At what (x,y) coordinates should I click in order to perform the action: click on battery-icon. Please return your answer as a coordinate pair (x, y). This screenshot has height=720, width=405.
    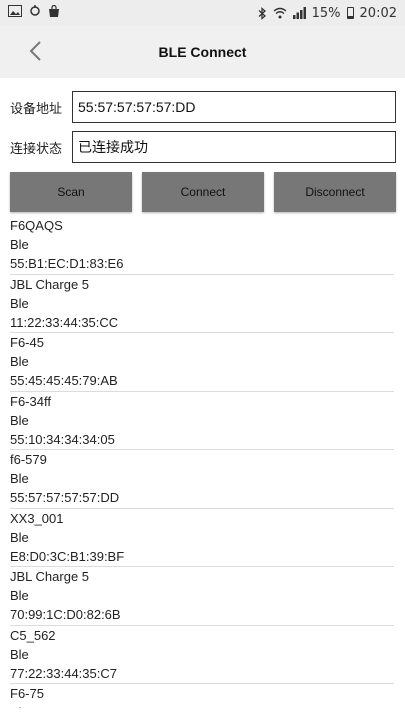
    Looking at the image, I should click on (350, 13).